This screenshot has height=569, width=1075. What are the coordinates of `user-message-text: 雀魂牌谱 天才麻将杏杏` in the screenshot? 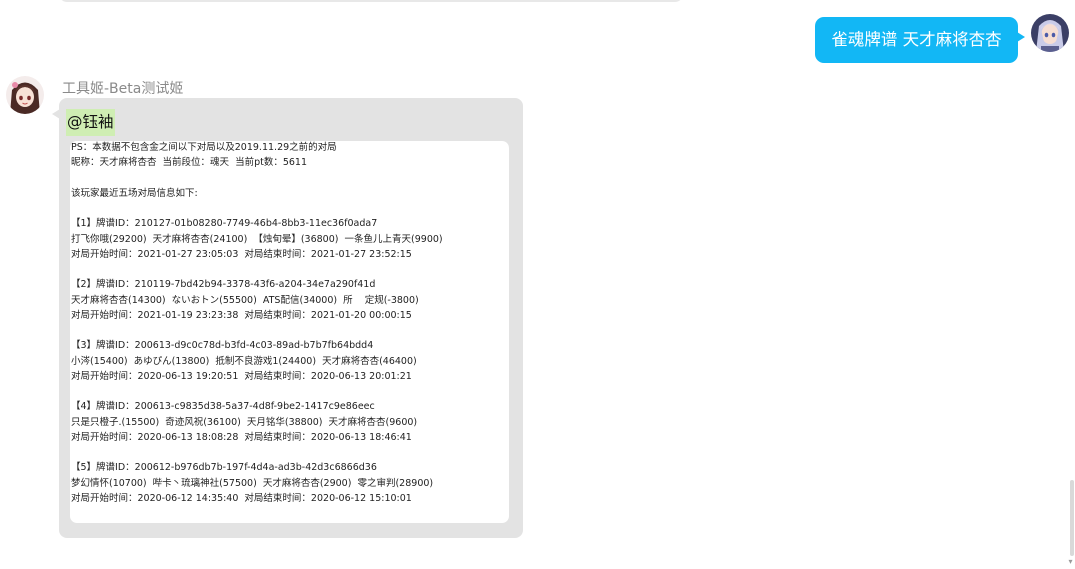 It's located at (916, 39).